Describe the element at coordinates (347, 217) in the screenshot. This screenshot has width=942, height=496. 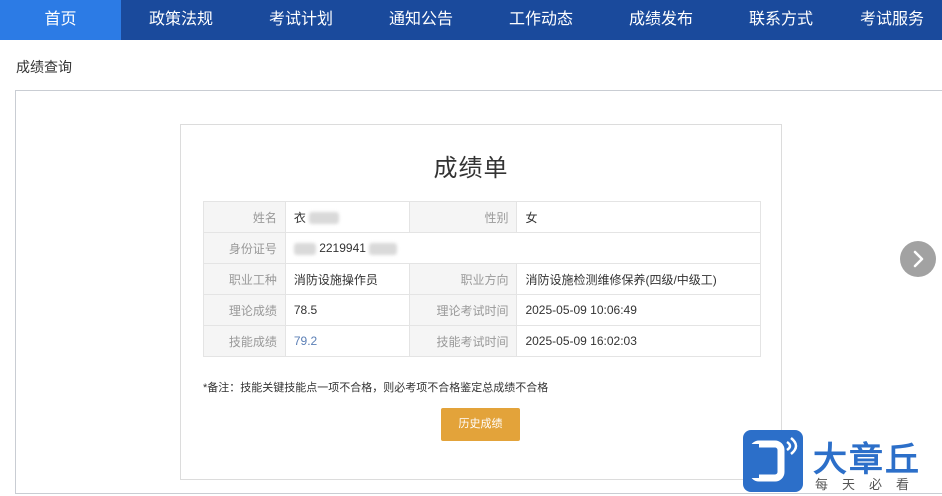
I see `name-cell: 衣` at that location.